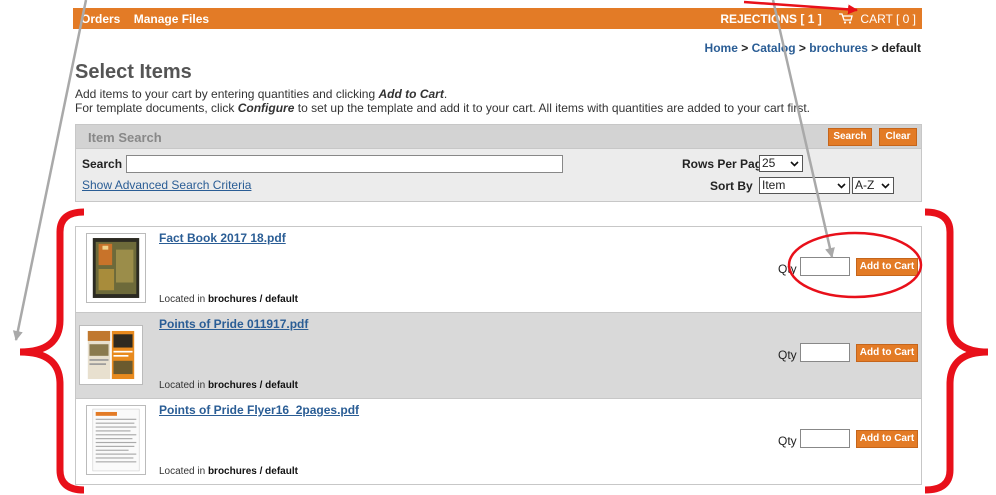 This screenshot has height=495, width=996. What do you see at coordinates (166, 185) in the screenshot?
I see `advanced-search-link: Show Advanced Search Criteria` at bounding box center [166, 185].